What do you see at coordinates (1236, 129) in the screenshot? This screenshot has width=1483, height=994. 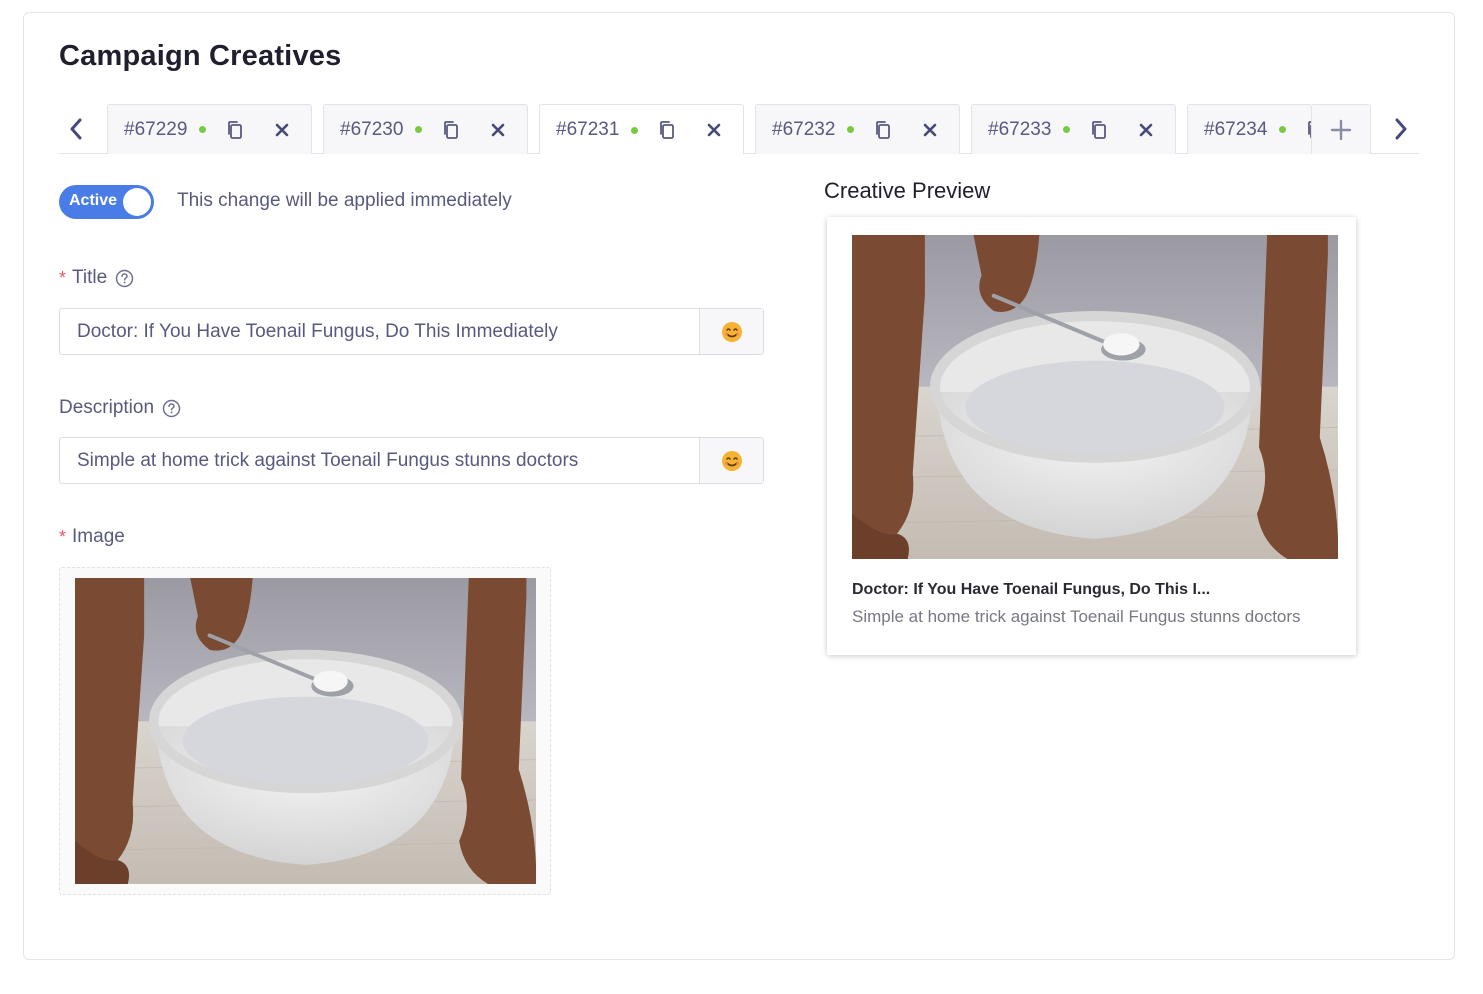 I see `tab-label: #67234` at bounding box center [1236, 129].